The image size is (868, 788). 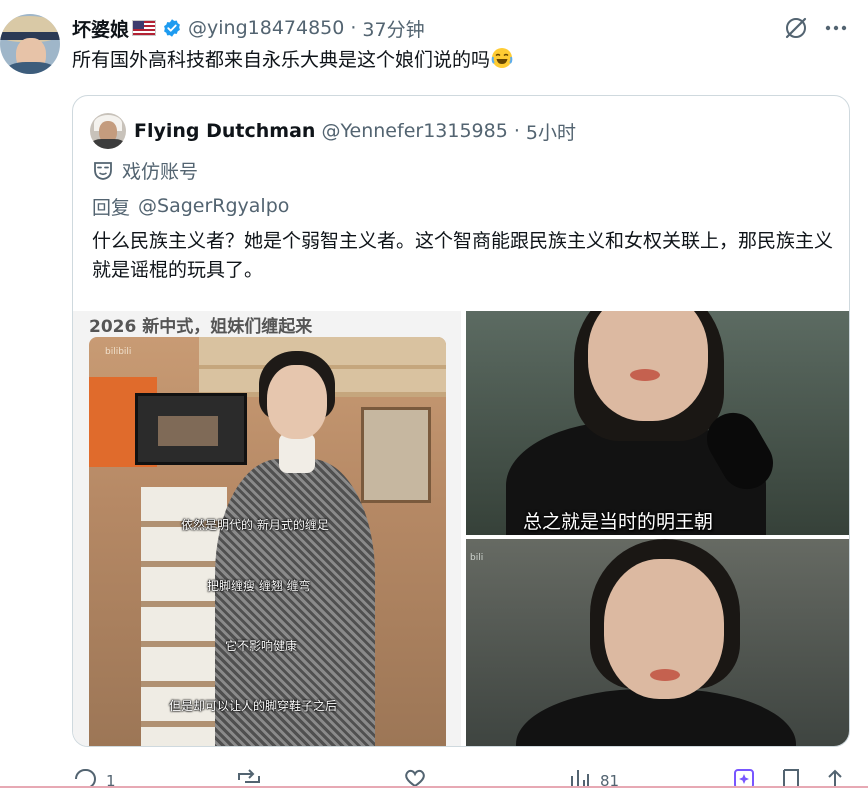 I want to click on parody-mask-icon, so click(x=103, y=171).